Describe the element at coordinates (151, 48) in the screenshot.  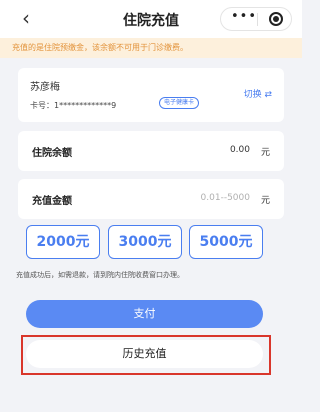
I see `notice-banner: 充值的是住院预缴金，该余额不可用于门诊缴费。` at that location.